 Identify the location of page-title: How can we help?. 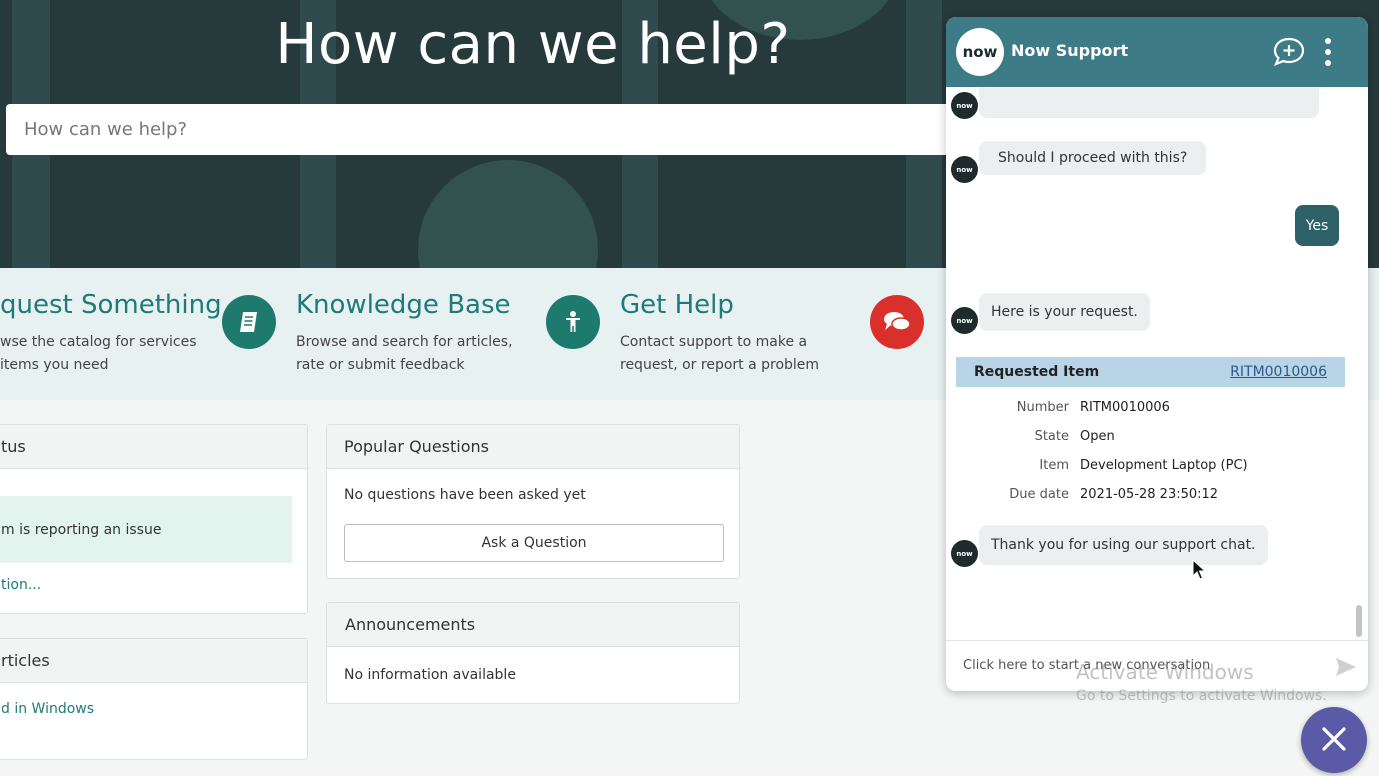
(533, 44).